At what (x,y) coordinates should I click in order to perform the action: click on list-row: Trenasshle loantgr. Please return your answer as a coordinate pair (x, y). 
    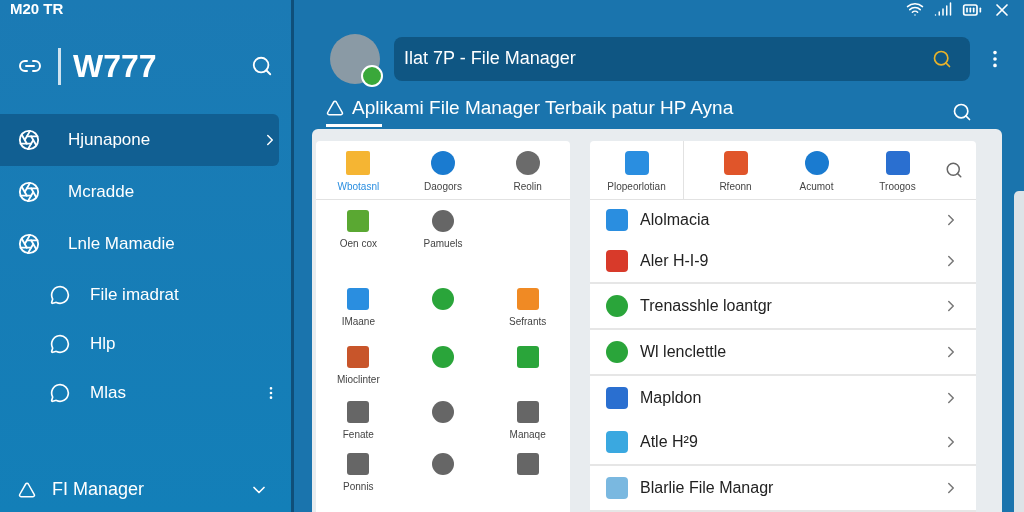
    Looking at the image, I should click on (783, 307).